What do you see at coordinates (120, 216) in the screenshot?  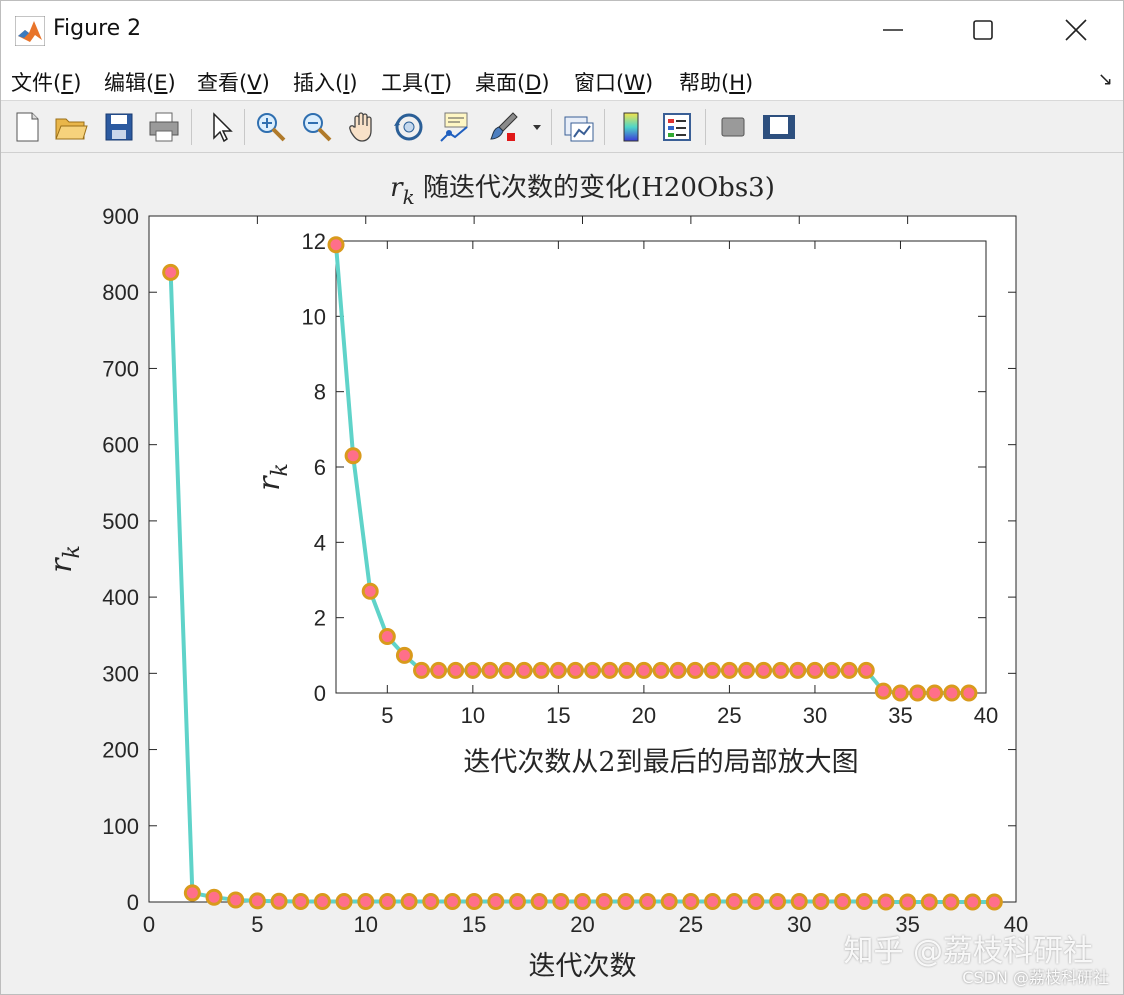 I see `main-y-tick-label: 900` at bounding box center [120, 216].